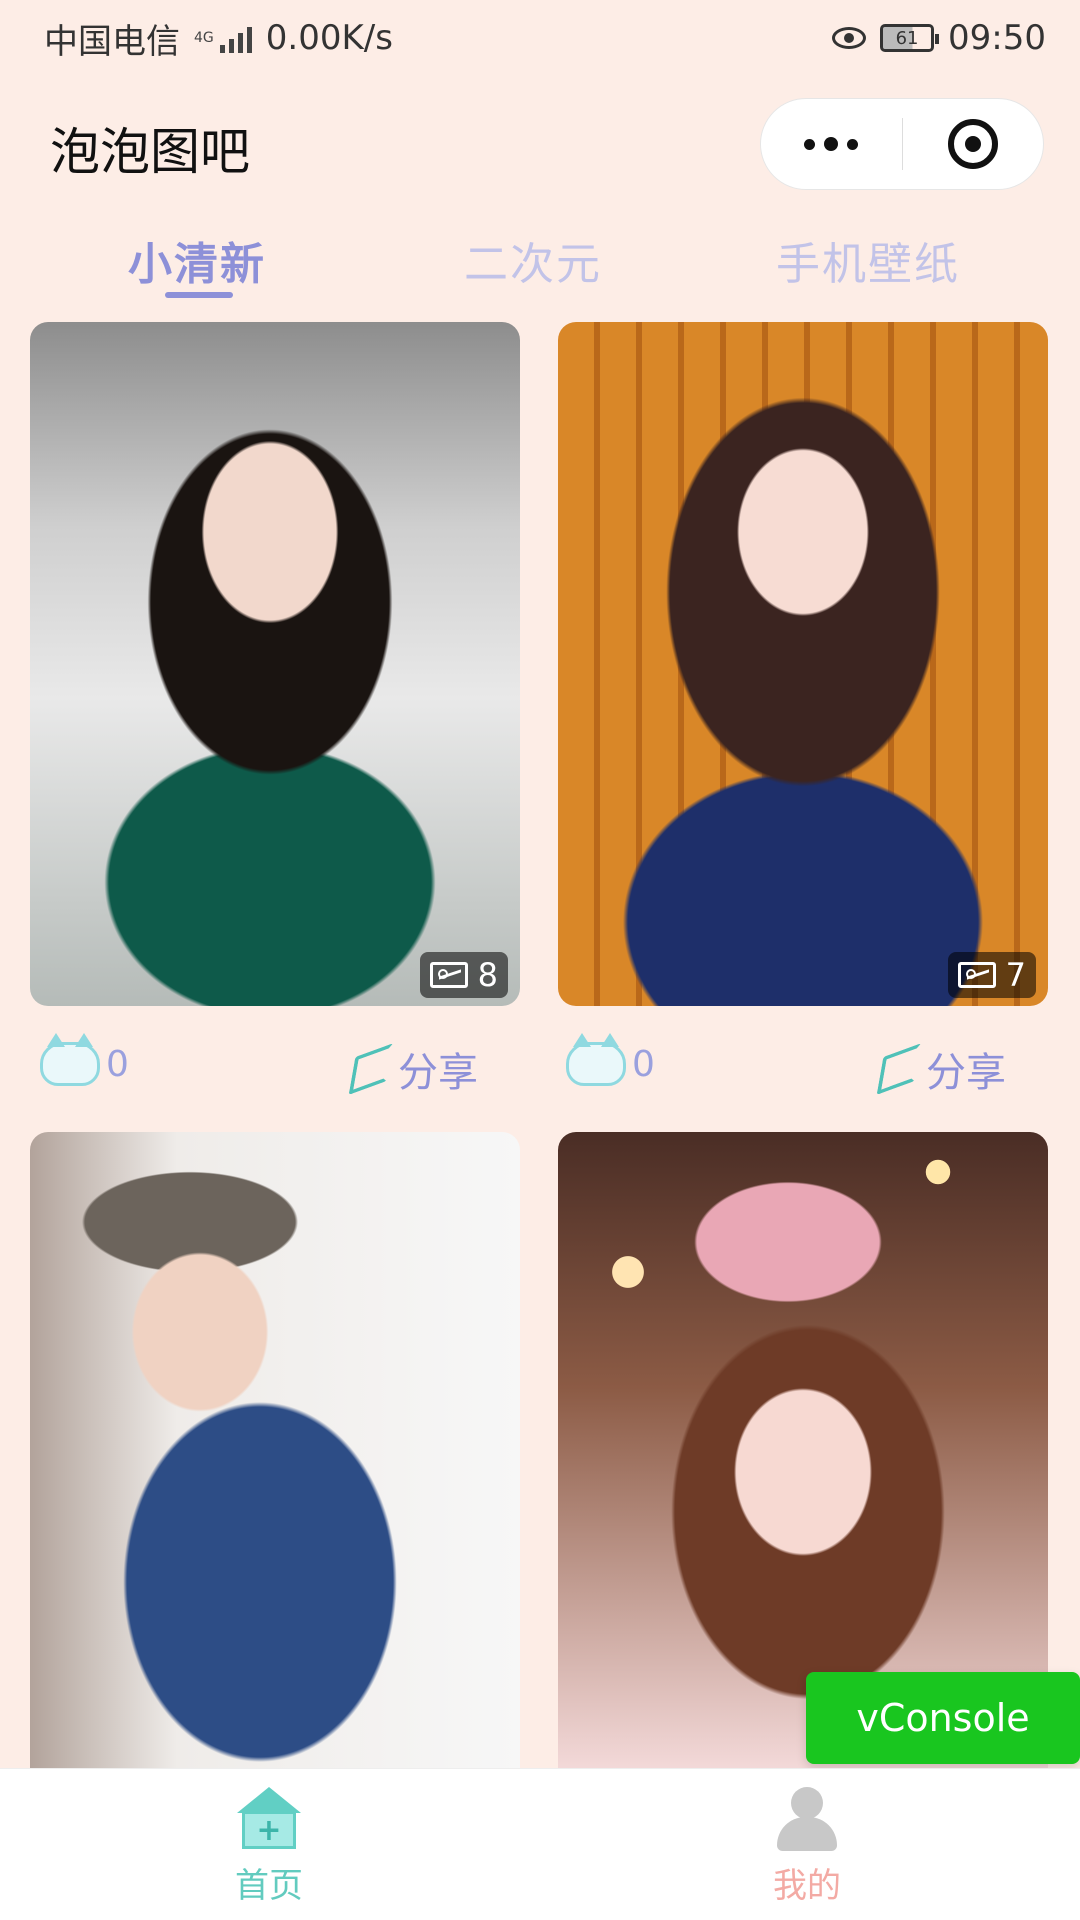 Image resolution: width=1080 pixels, height=1920 pixels. I want to click on photo-count-badge: 7, so click(991, 975).